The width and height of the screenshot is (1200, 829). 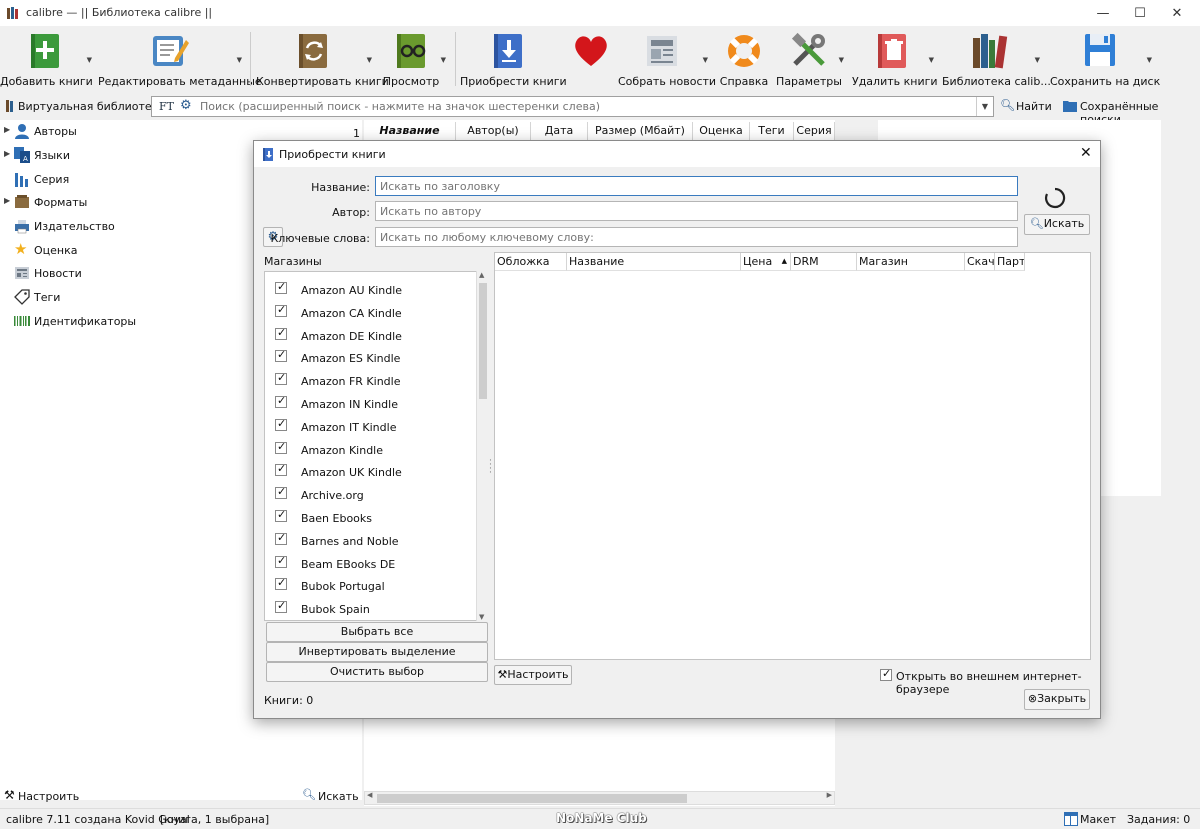 I want to click on author-search-input, so click(x=696, y=211).